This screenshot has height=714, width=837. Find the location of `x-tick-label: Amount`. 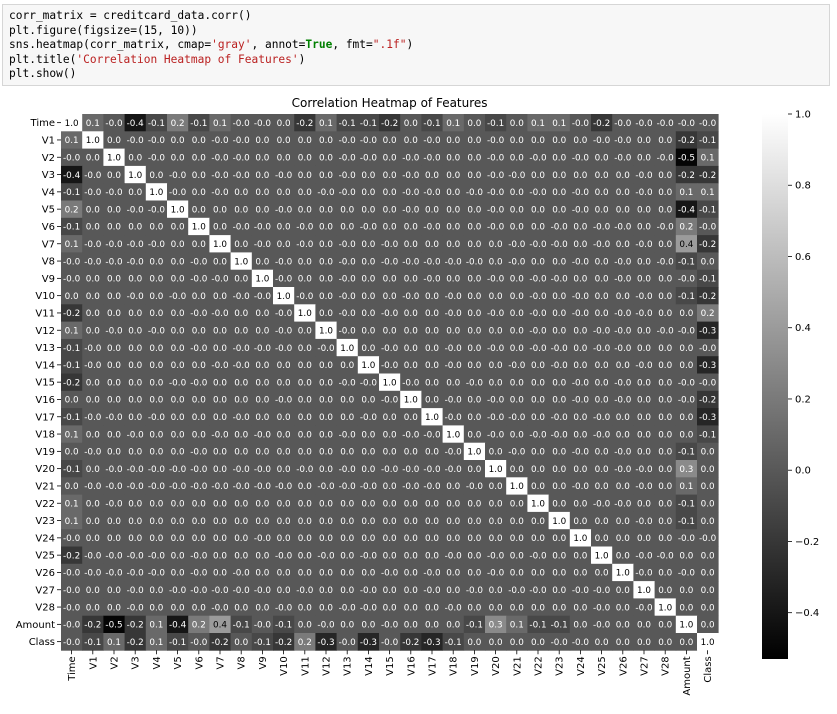

x-tick-label: Amount is located at coordinates (687, 675).